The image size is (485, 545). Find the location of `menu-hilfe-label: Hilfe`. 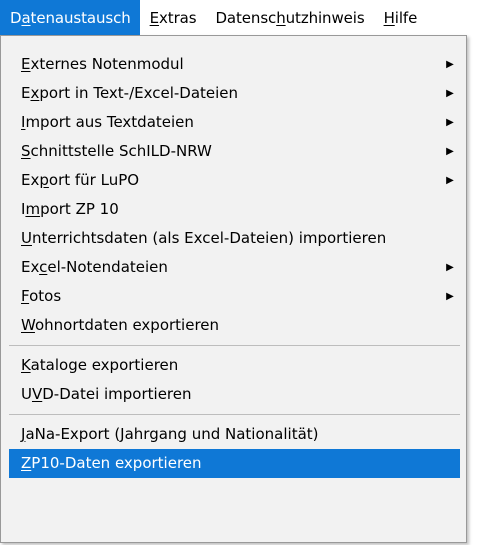

menu-hilfe-label: Hilfe is located at coordinates (400, 17).